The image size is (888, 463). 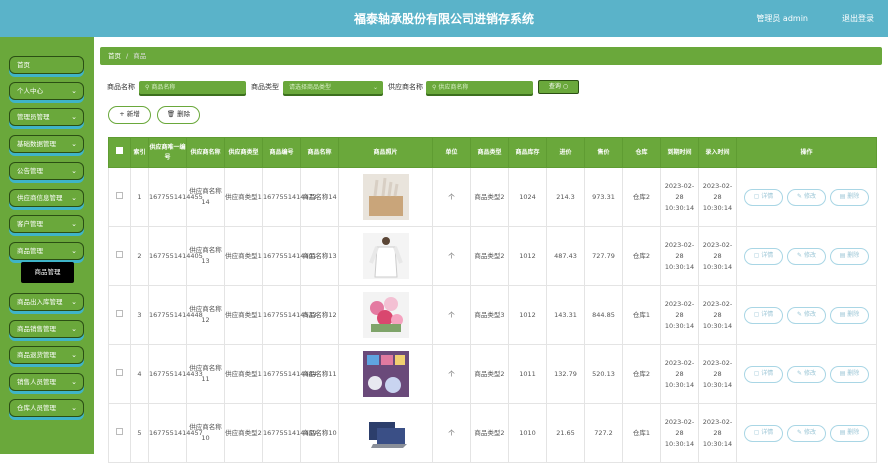 What do you see at coordinates (451, 152) in the screenshot?
I see `column-header: 单位` at bounding box center [451, 152].